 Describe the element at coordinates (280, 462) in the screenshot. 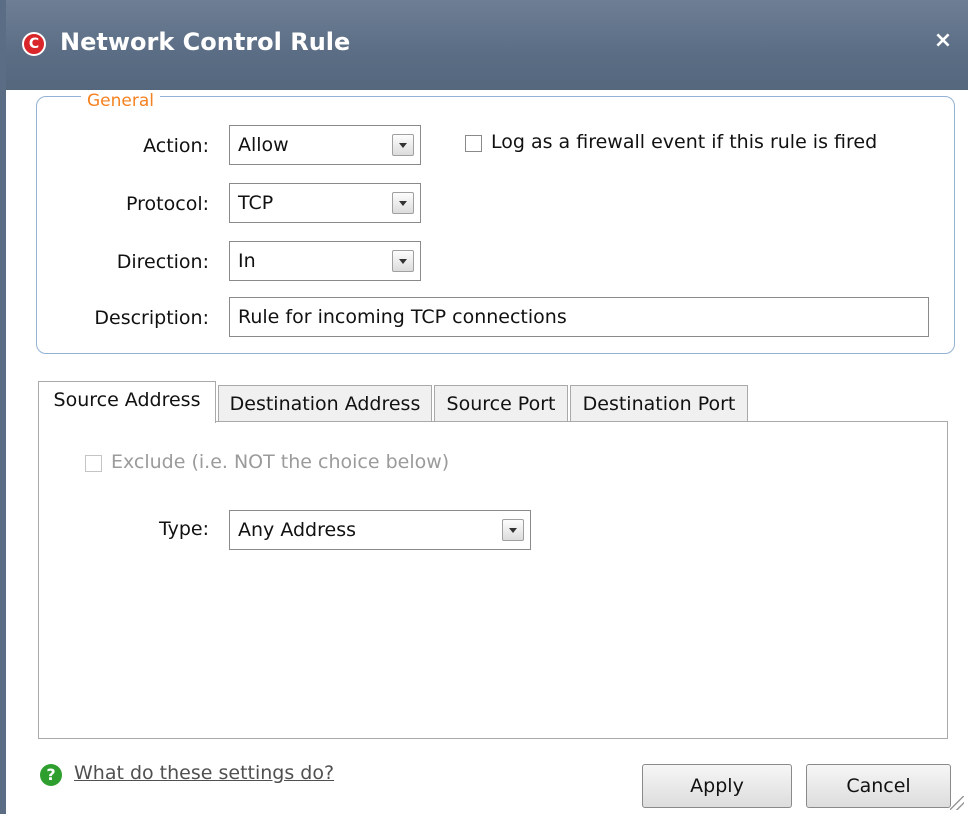

I see `exclude-label: Exclude (i.e. NOT the choice below)` at that location.